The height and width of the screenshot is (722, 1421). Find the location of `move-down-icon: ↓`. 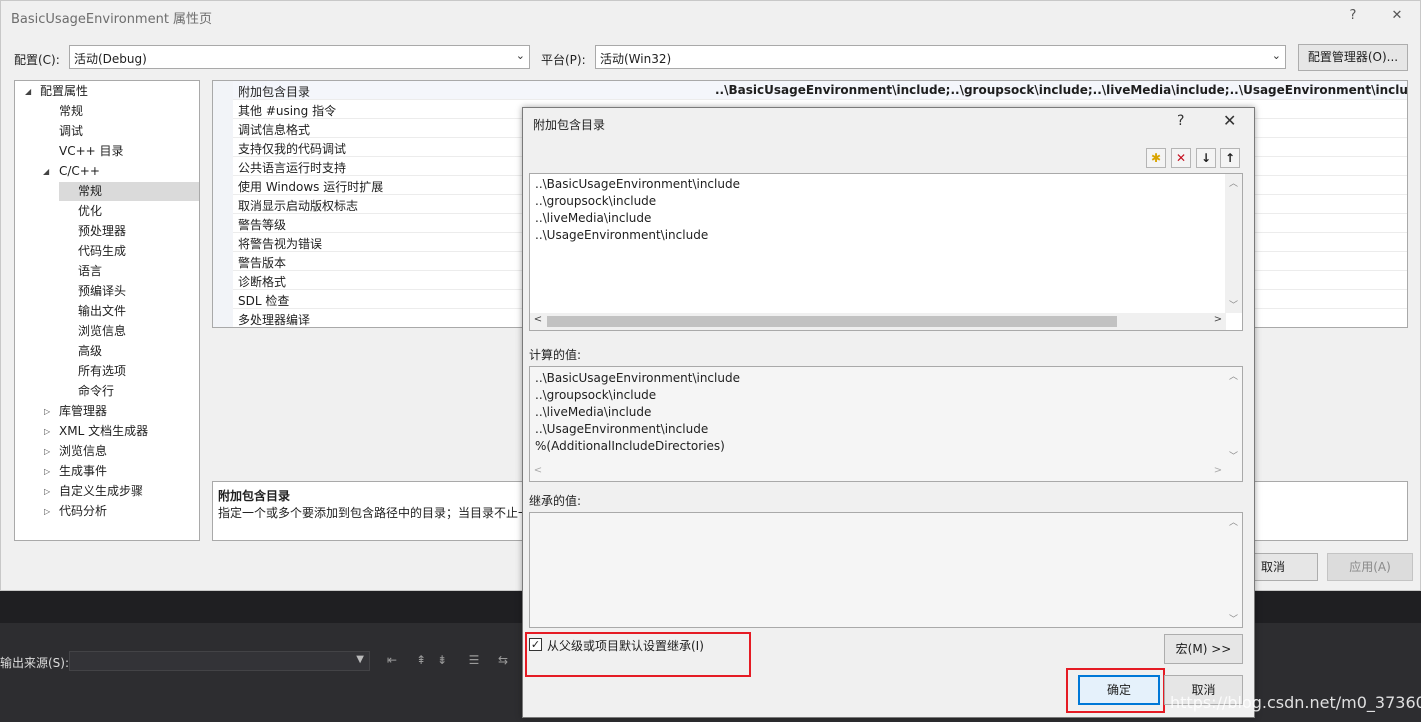

move-down-icon: ↓ is located at coordinates (1206, 158).